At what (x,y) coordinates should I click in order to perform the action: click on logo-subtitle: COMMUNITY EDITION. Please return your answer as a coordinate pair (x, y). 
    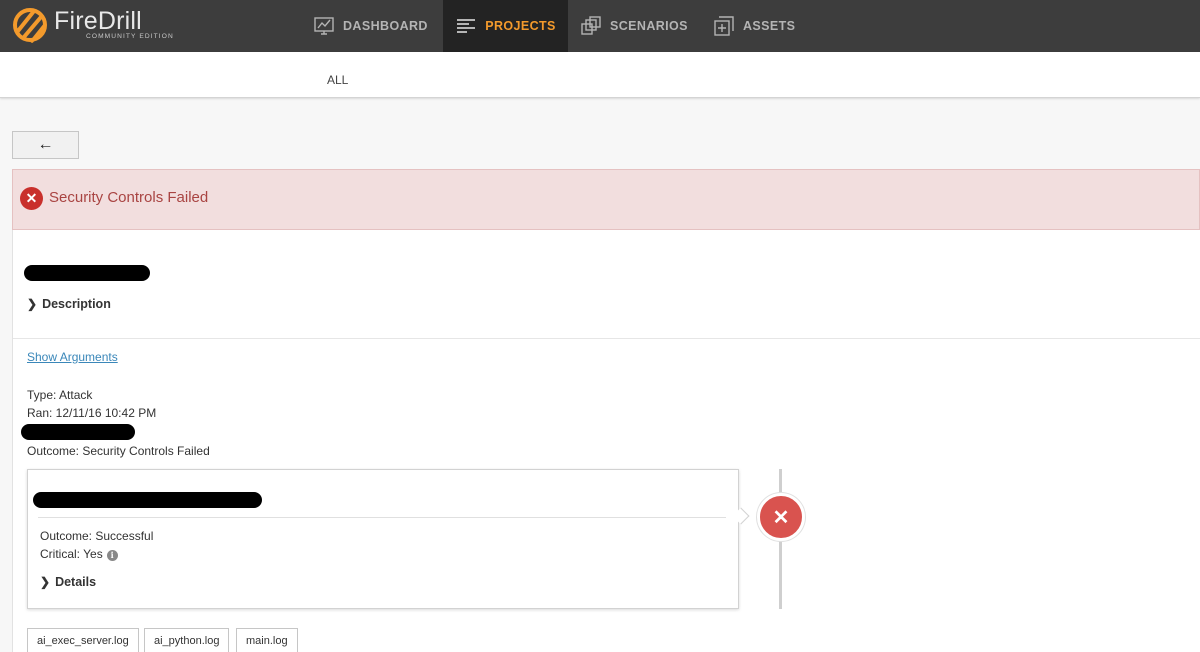
    Looking at the image, I should click on (130, 36).